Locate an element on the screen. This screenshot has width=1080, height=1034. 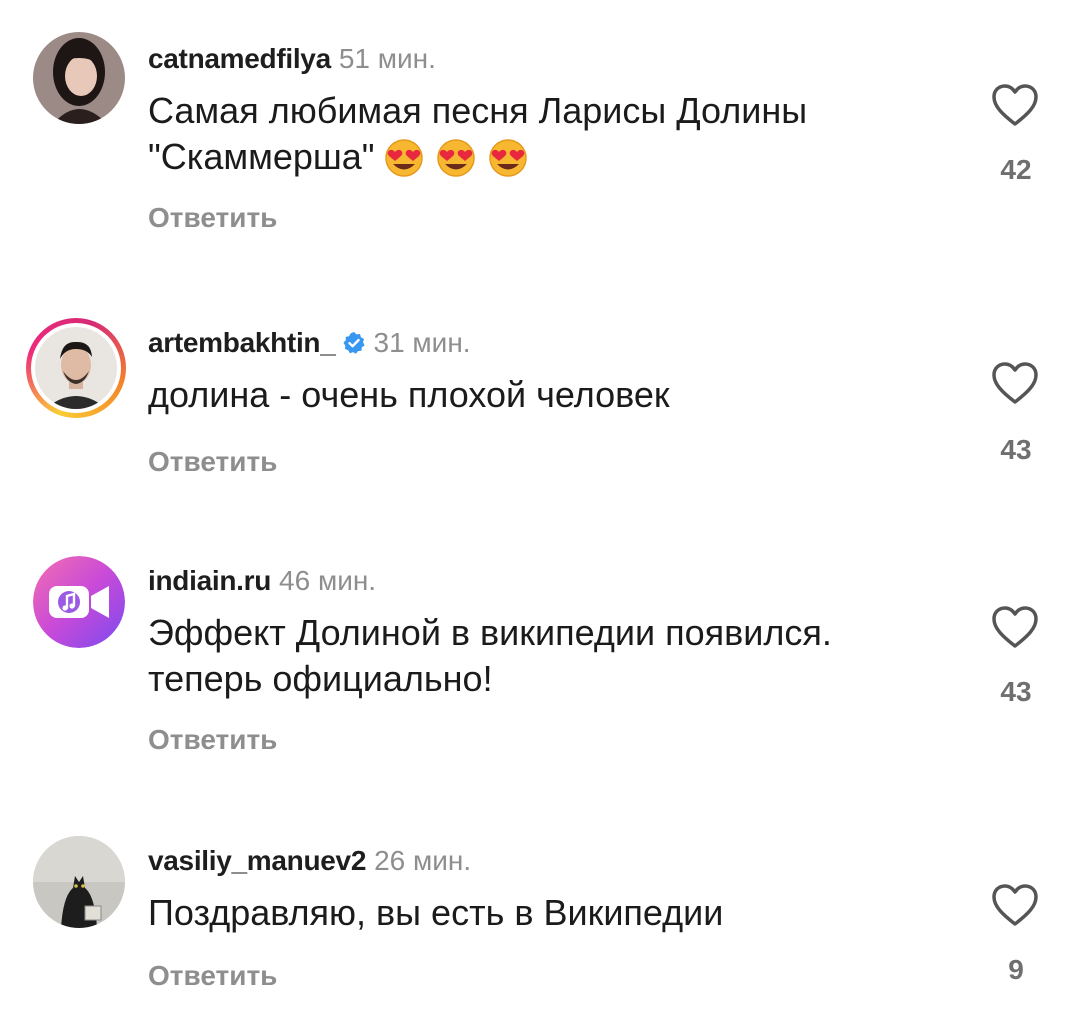
comment-header: vasiliy_manuev2 26 мин. is located at coordinates (309, 861).